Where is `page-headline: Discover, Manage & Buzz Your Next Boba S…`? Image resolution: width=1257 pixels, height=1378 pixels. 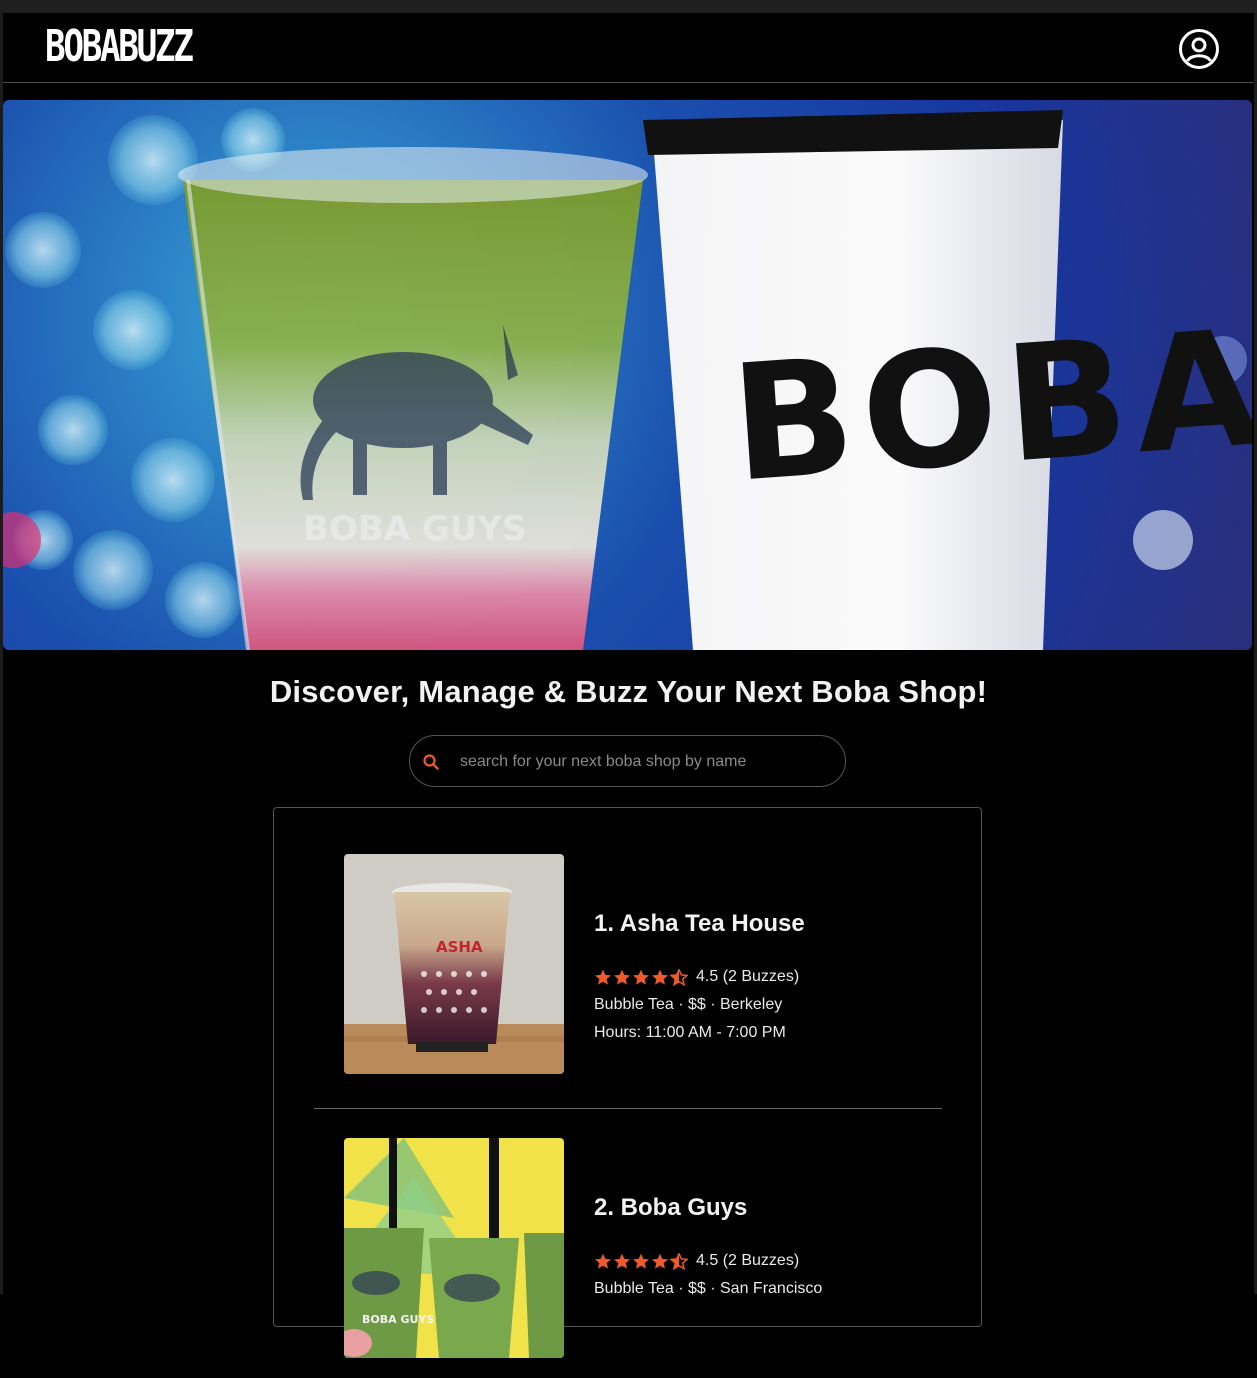 page-headline: Discover, Manage & Buzz Your Next Boba S… is located at coordinates (628, 691).